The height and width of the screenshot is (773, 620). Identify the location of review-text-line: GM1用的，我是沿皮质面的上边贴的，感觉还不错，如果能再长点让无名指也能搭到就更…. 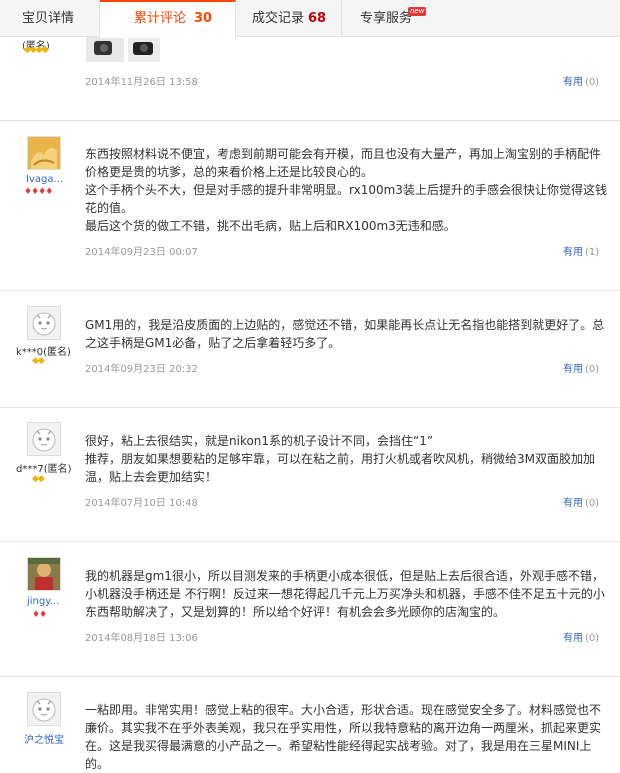
(345, 334).